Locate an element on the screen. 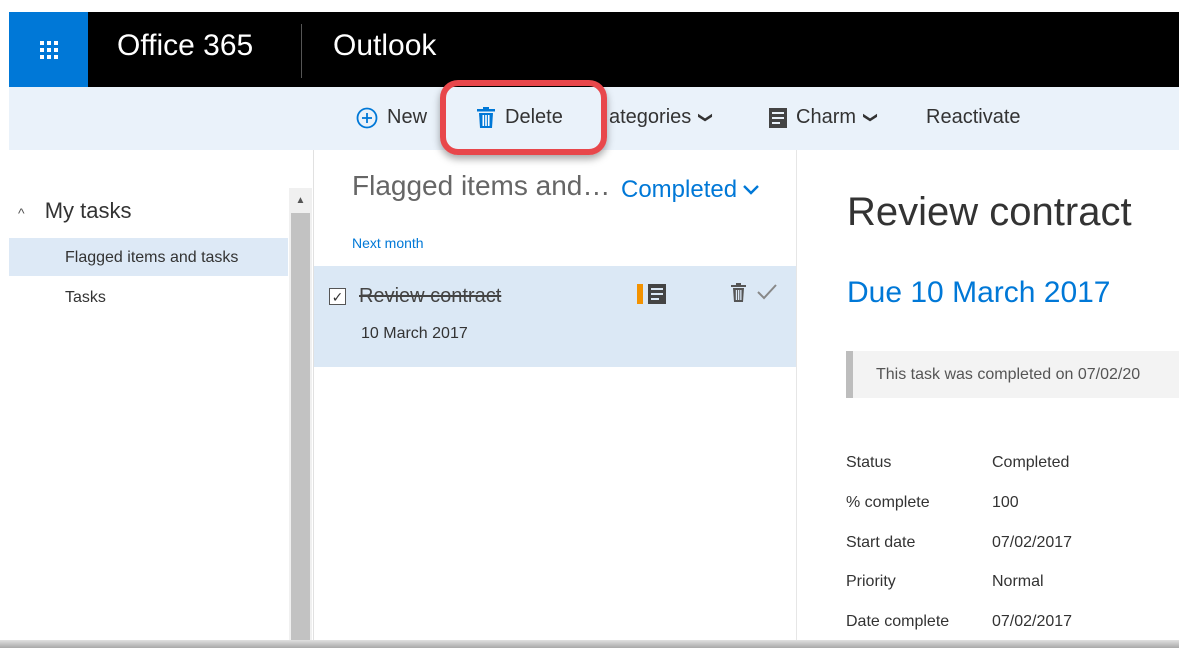 The height and width of the screenshot is (648, 1179). sidebar-item-flagged-label: Flagged items and tasks is located at coordinates (152, 257).